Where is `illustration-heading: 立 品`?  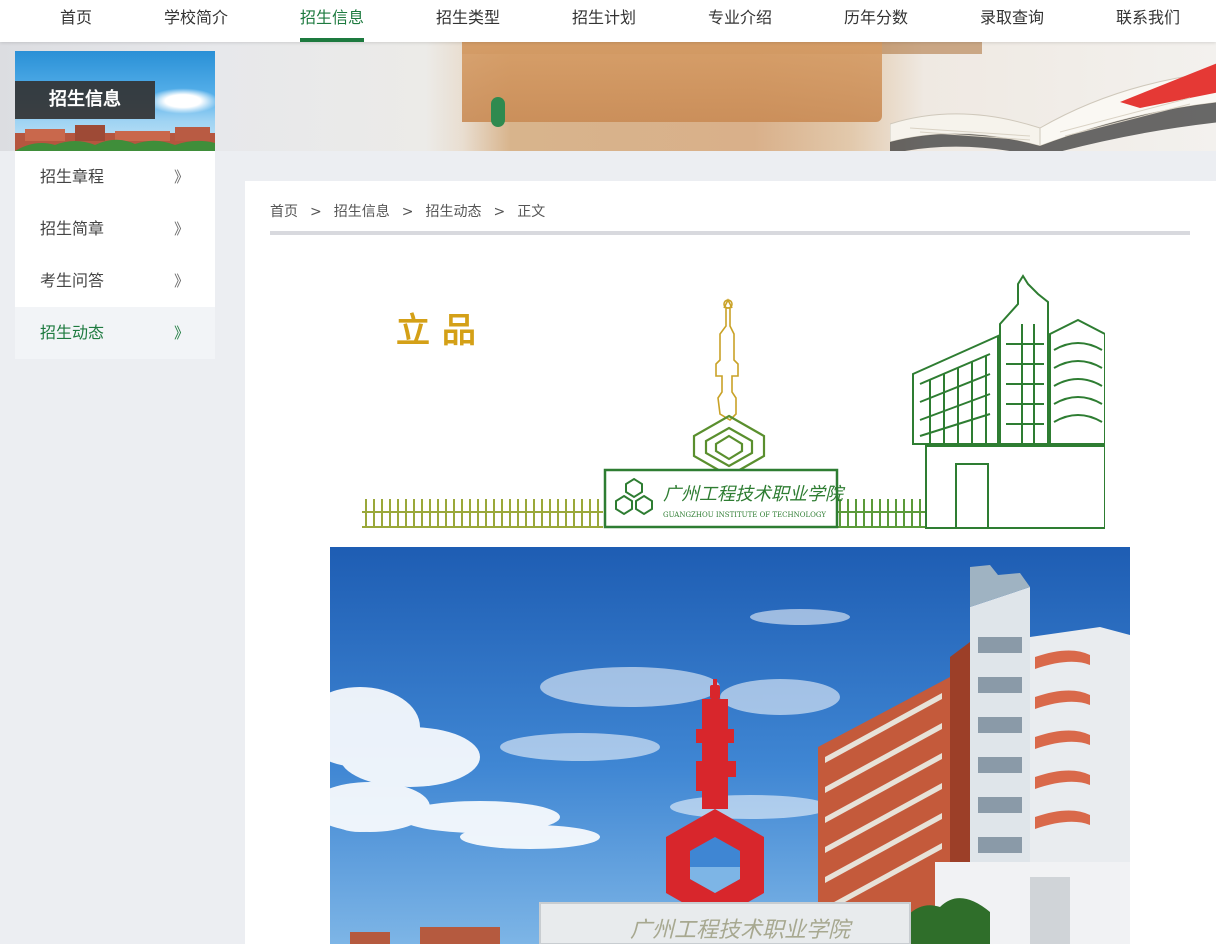 illustration-heading: 立 品 is located at coordinates (436, 331).